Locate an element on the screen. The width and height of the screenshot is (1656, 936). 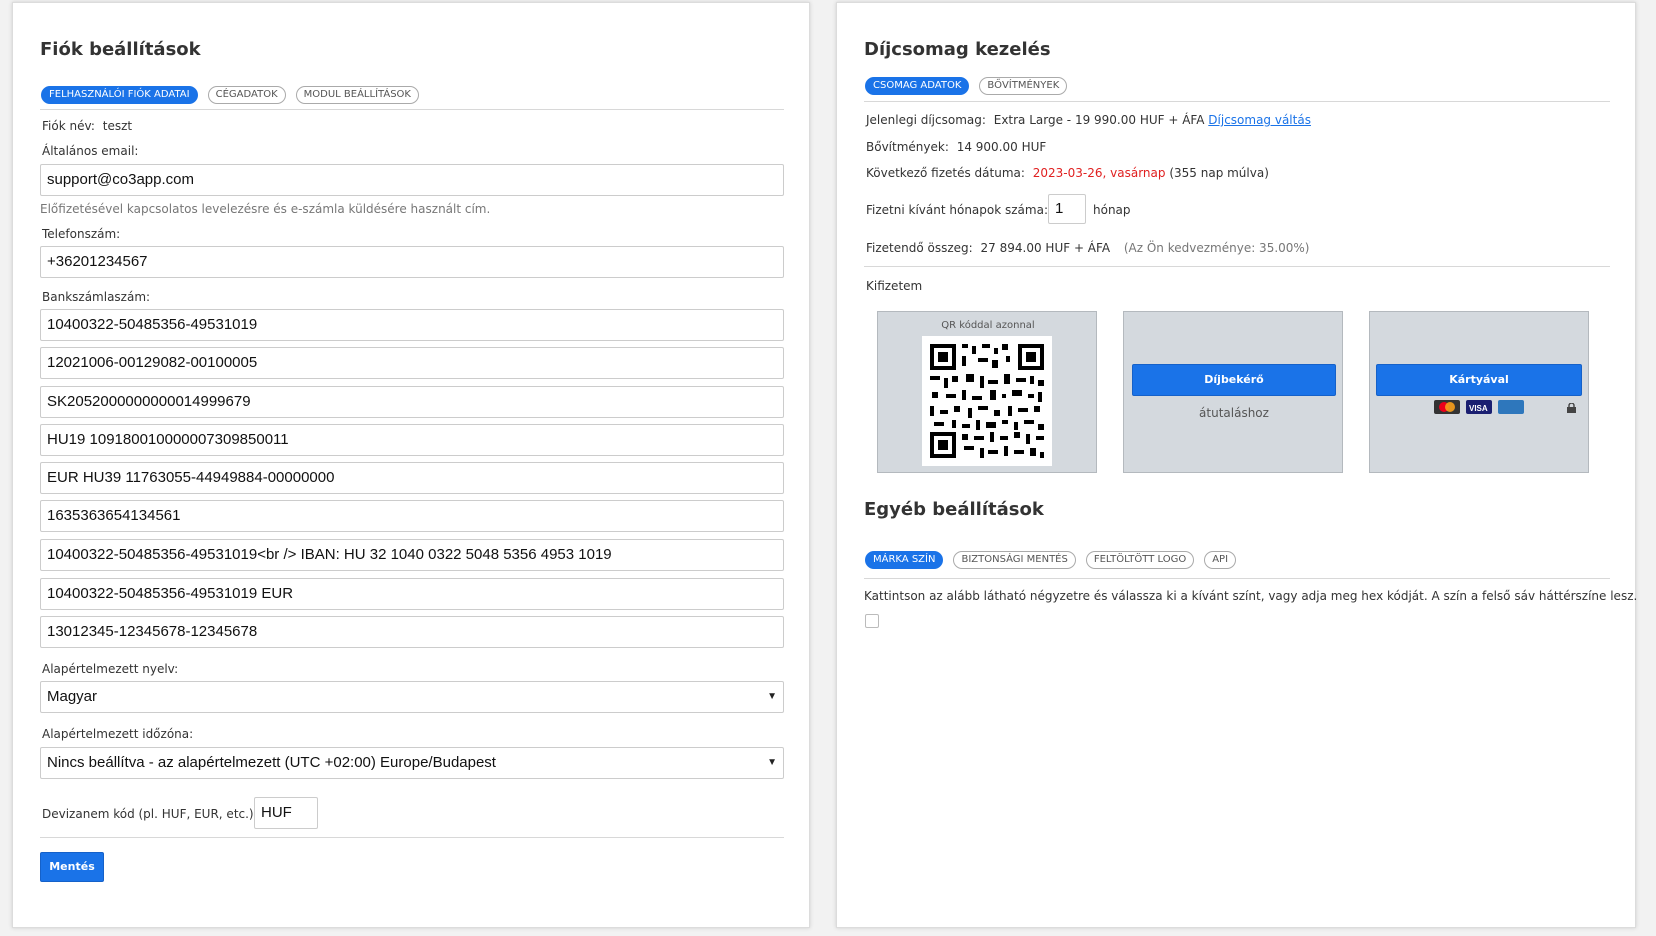
pay-label: Kifizetem is located at coordinates (894, 286).